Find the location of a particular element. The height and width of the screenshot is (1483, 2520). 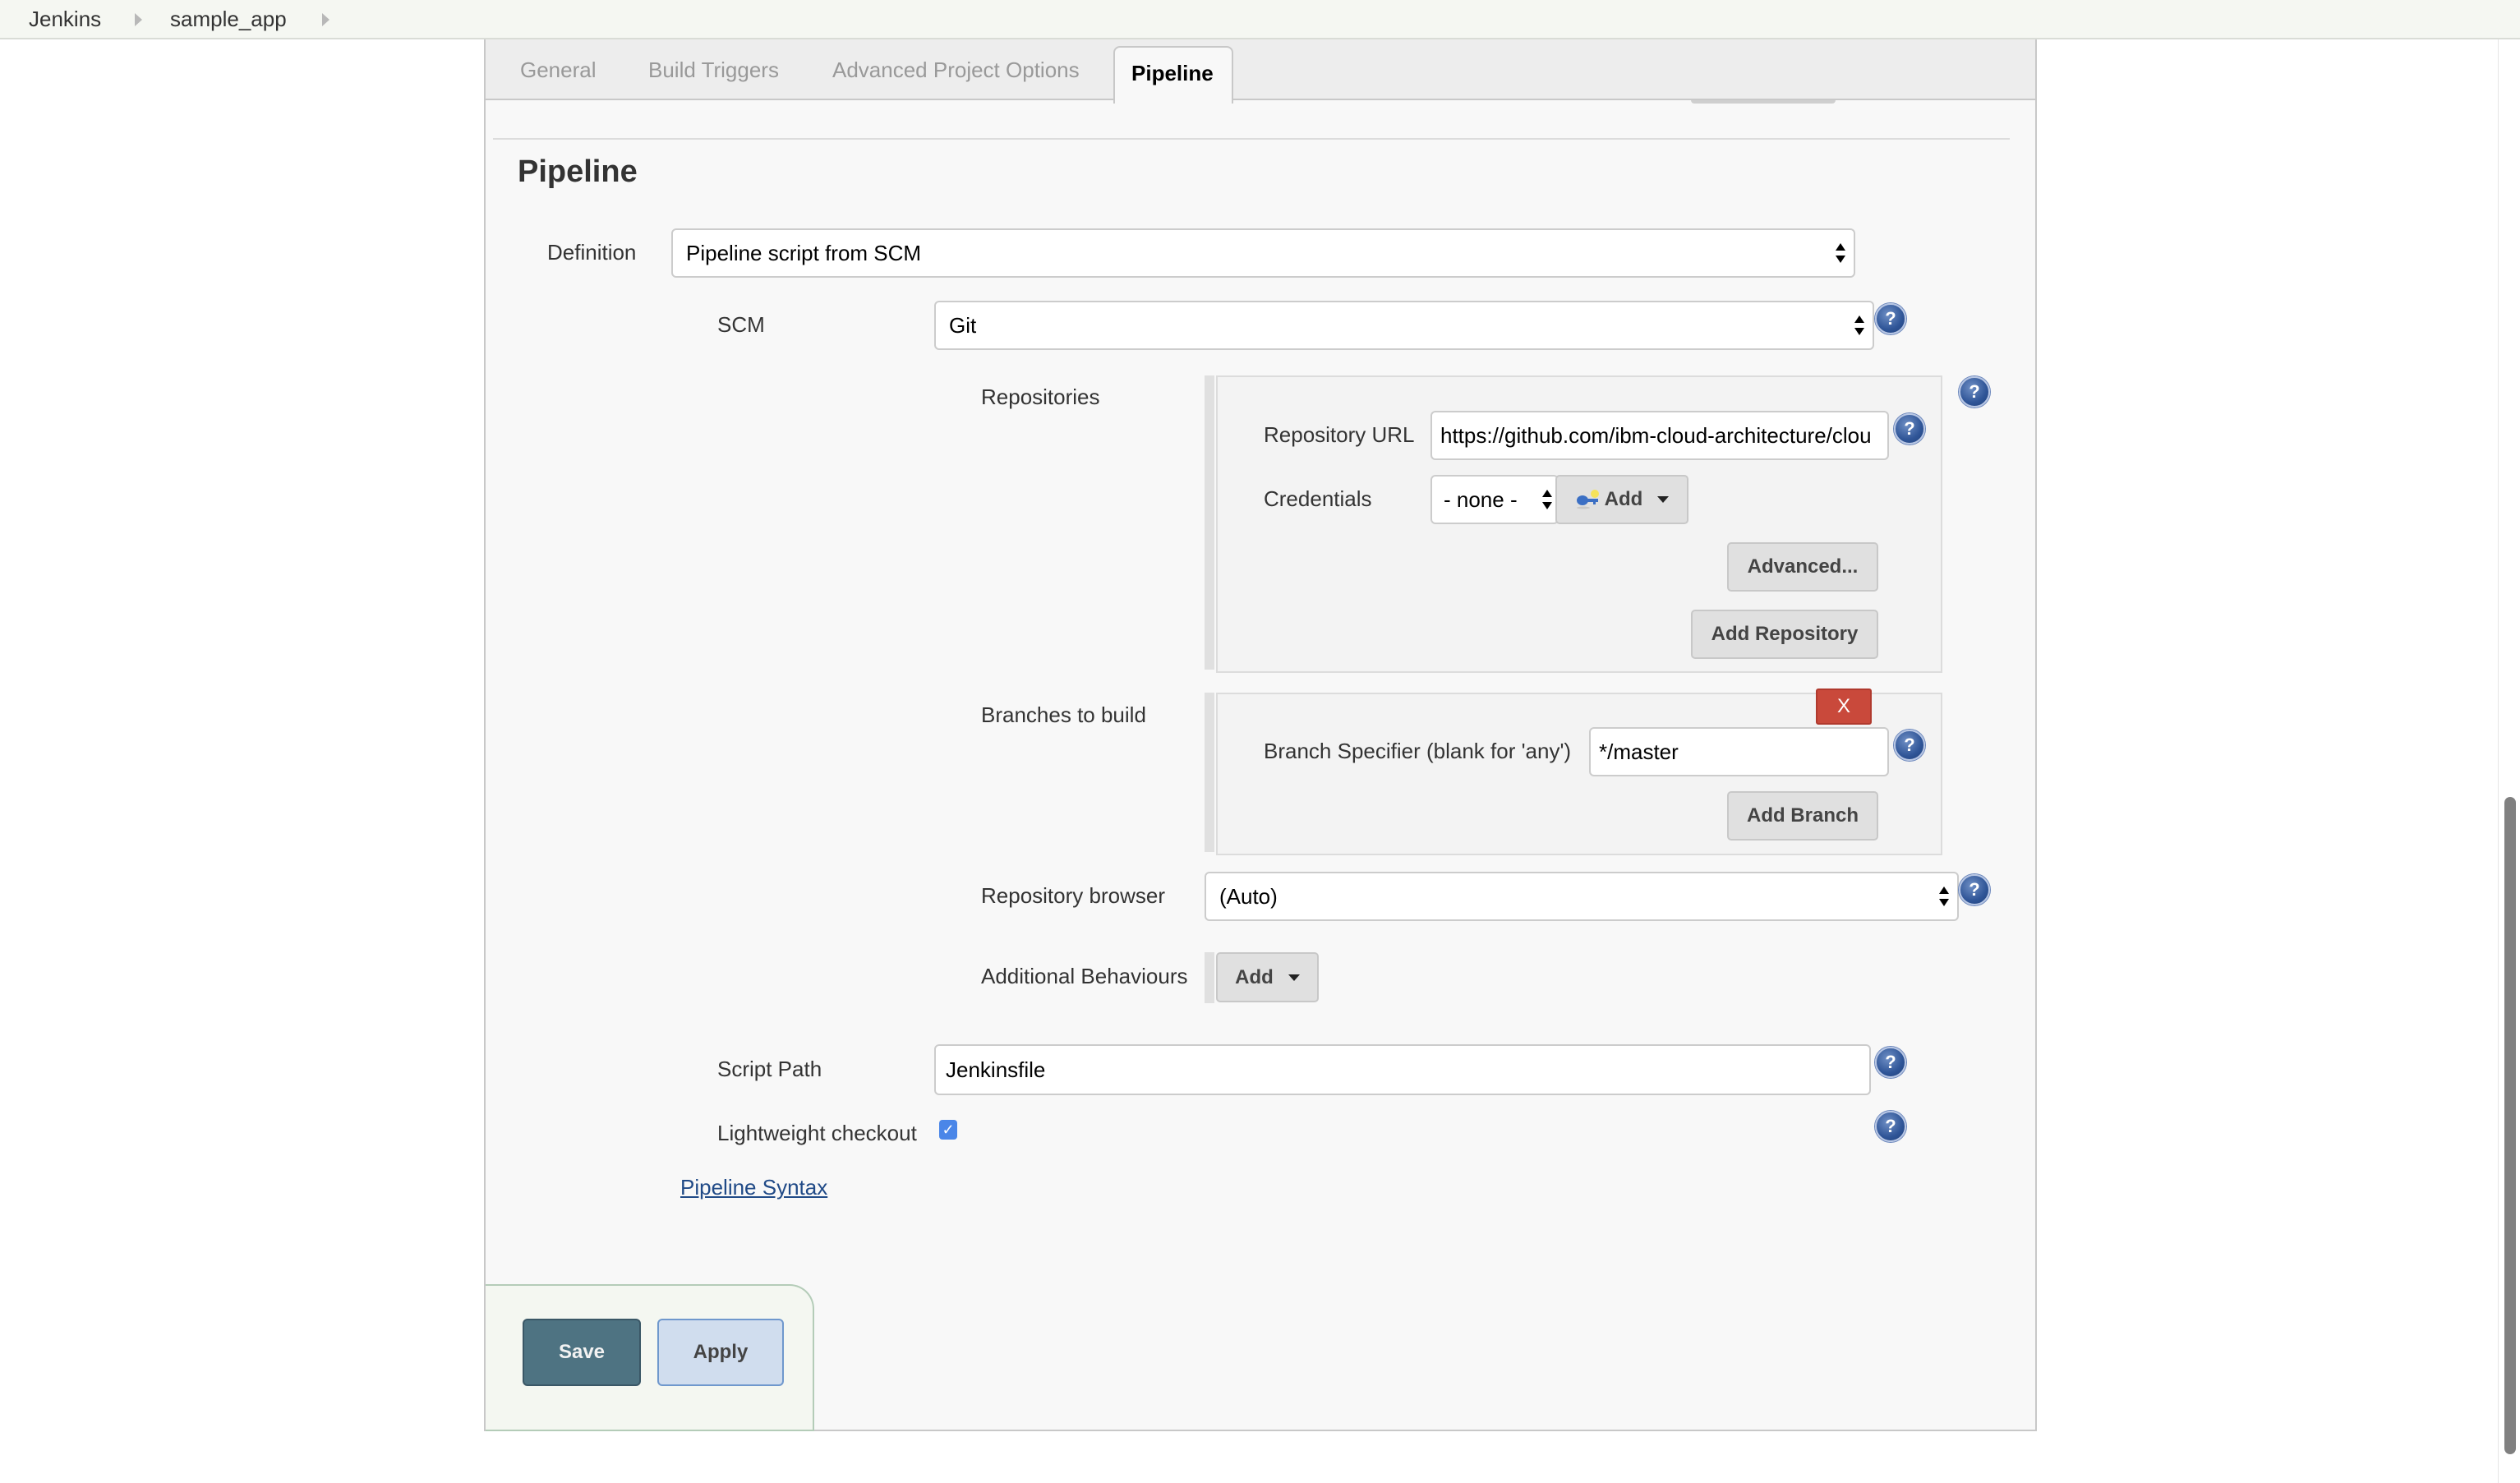

scrolled-button-edge is located at coordinates (1763, 102).